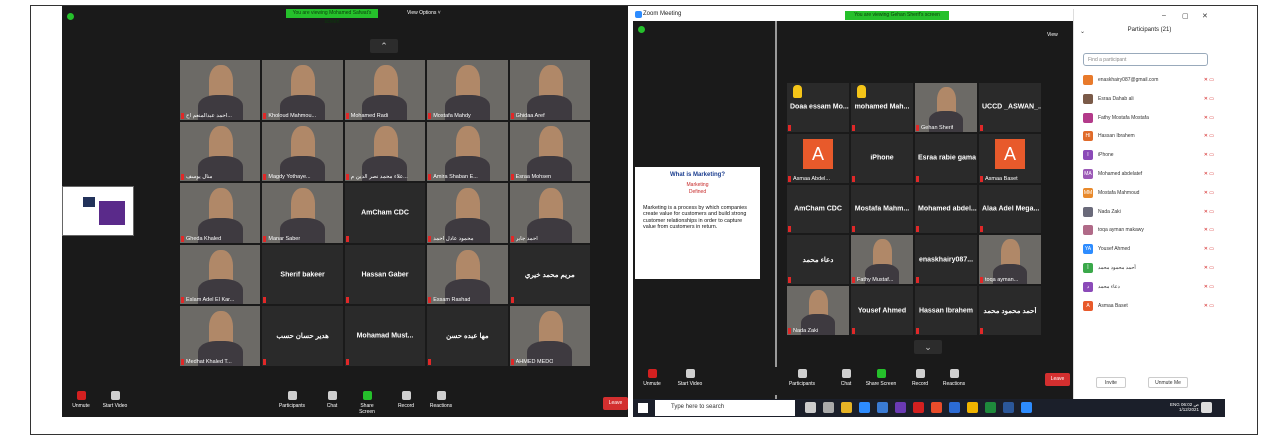 This screenshot has height=441, width=1265. Describe the element at coordinates (846, 378) in the screenshot. I see `right-chat-button: Chat` at that location.